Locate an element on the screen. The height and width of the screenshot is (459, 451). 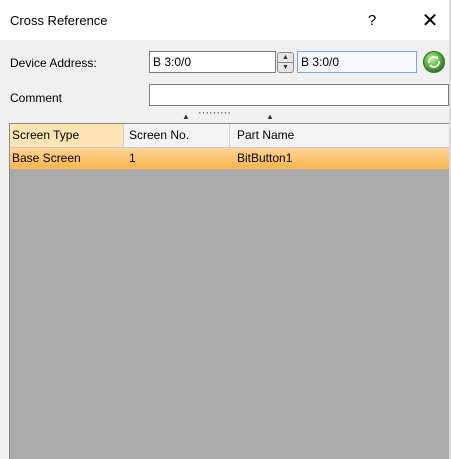
up-arrow-icon: ▲ is located at coordinates (285, 58).